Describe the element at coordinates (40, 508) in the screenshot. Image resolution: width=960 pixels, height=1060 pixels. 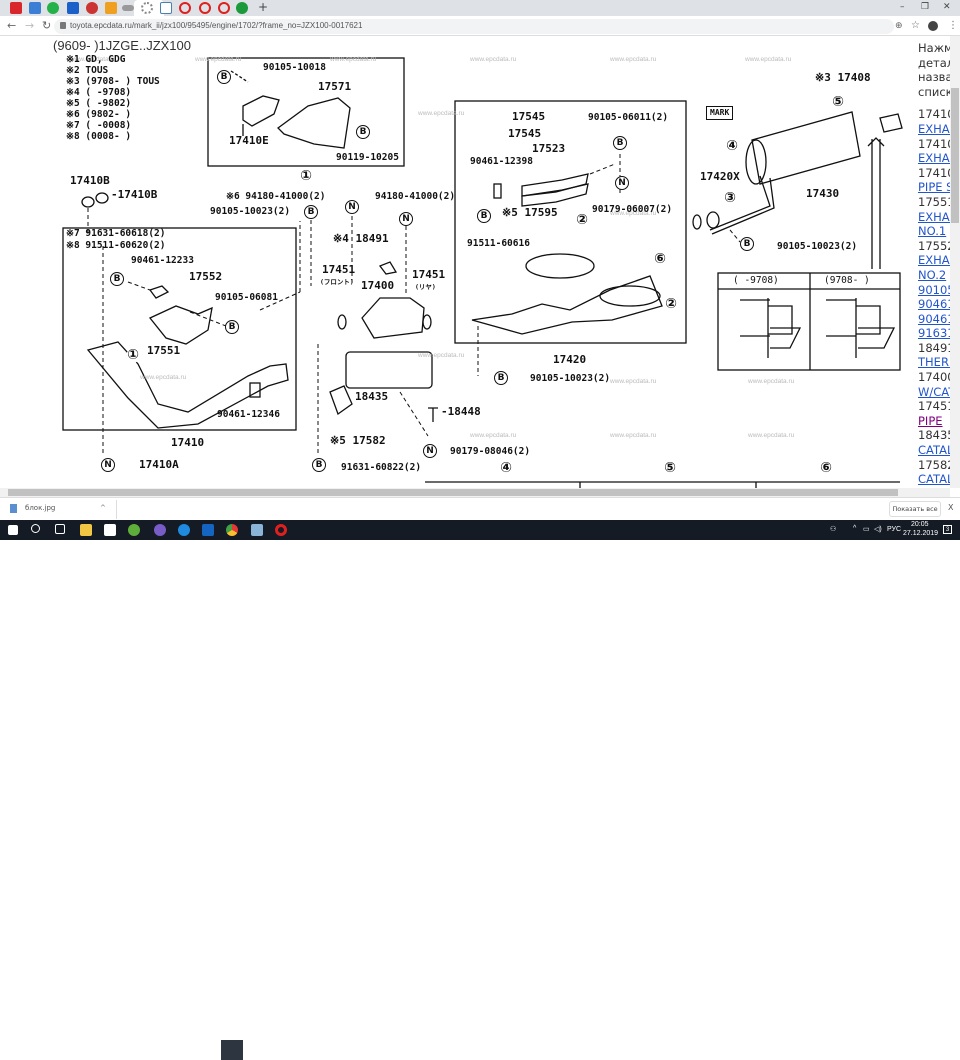
I see `download-filename: блок.jpg` at that location.